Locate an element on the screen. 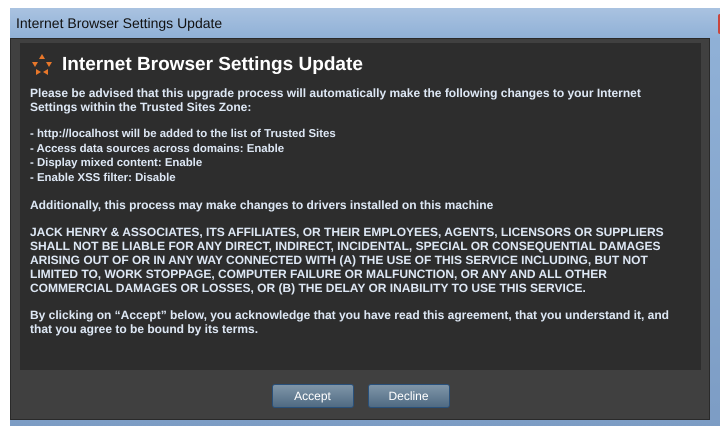 The image size is (720, 433). list-item: - http://localhost will be added to the list of Trusted Sites is located at coordinates (183, 134).